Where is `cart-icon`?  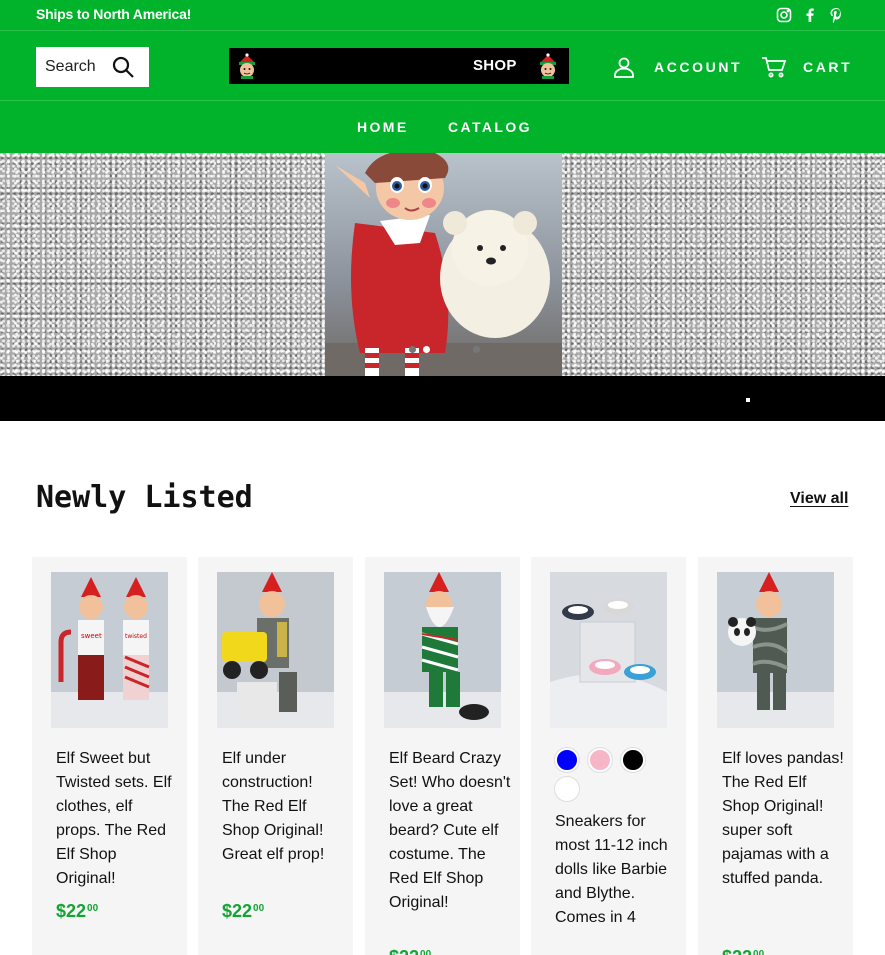 cart-icon is located at coordinates (774, 67).